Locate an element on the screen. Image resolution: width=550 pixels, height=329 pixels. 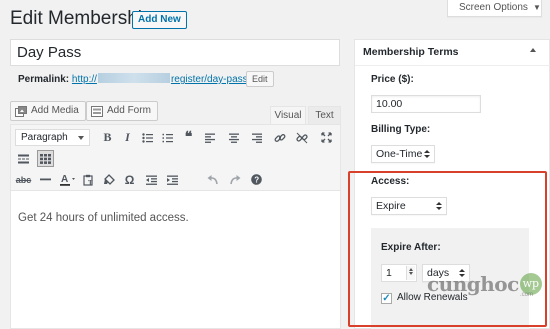
bold-icon: B is located at coordinates (107, 137).